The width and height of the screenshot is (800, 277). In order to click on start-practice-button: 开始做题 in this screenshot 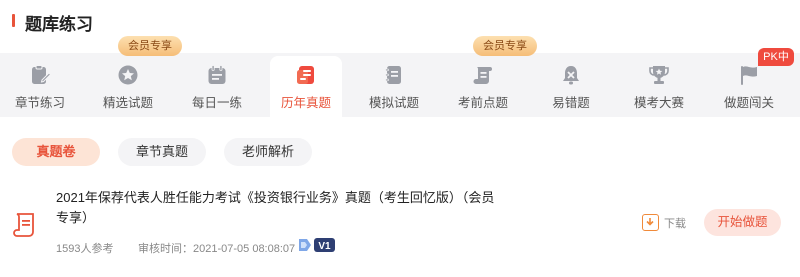, I will do `click(742, 222)`.